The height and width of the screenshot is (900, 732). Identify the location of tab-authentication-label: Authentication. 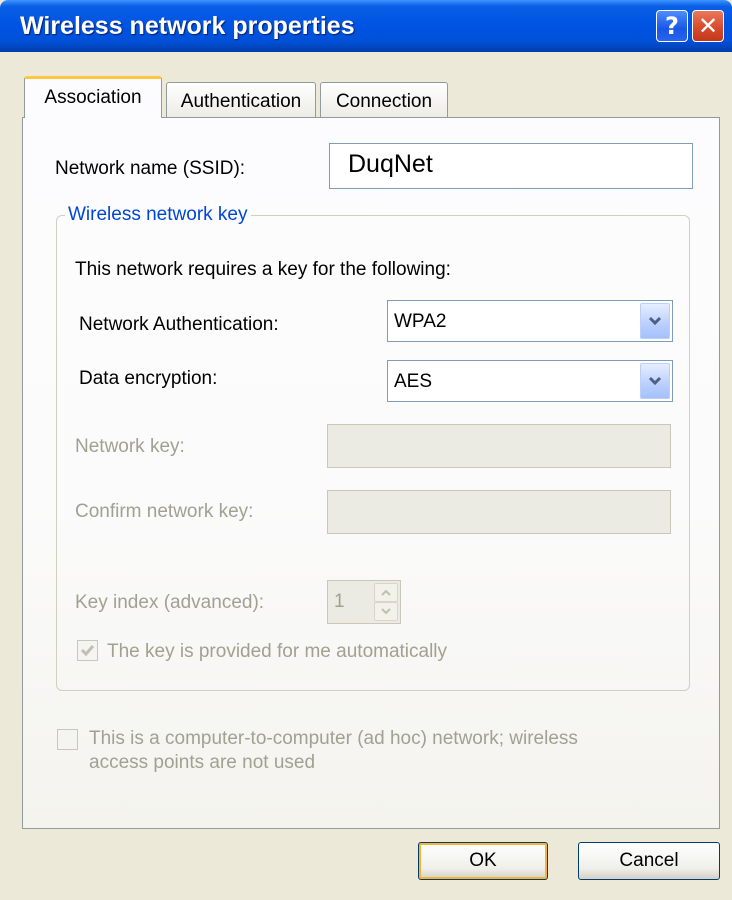
(241, 101).